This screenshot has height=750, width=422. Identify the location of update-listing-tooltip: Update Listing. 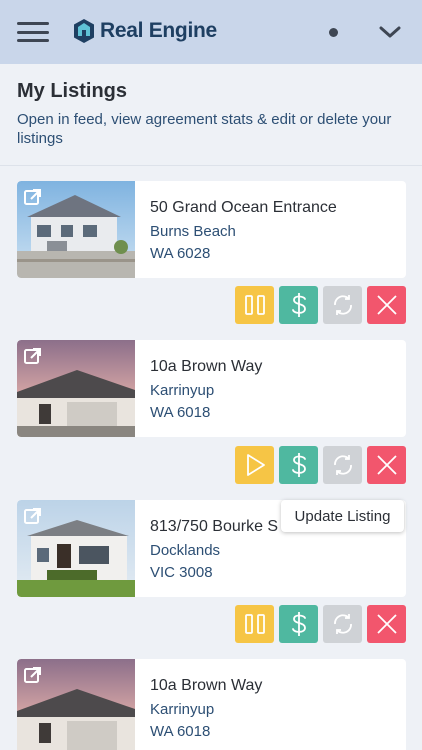
(342, 516).